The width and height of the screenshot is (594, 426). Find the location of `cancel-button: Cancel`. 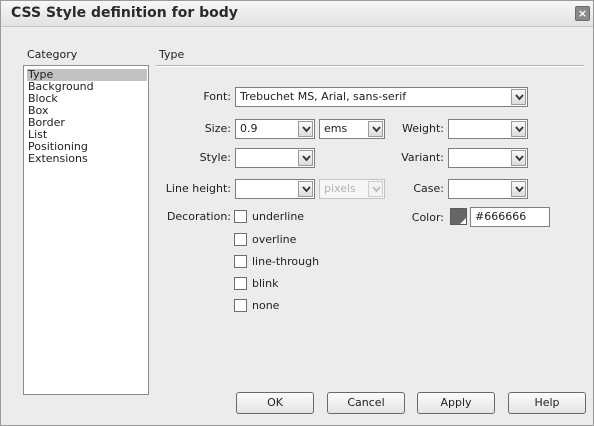

cancel-button: Cancel is located at coordinates (366, 403).